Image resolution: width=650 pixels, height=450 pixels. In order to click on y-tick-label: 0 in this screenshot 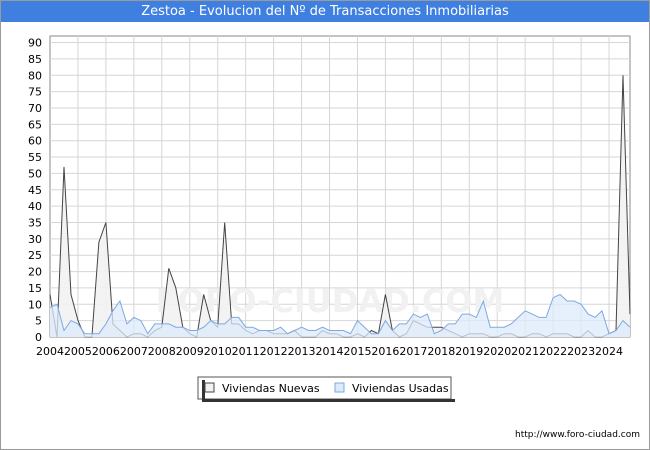, I will do `click(38, 337)`.